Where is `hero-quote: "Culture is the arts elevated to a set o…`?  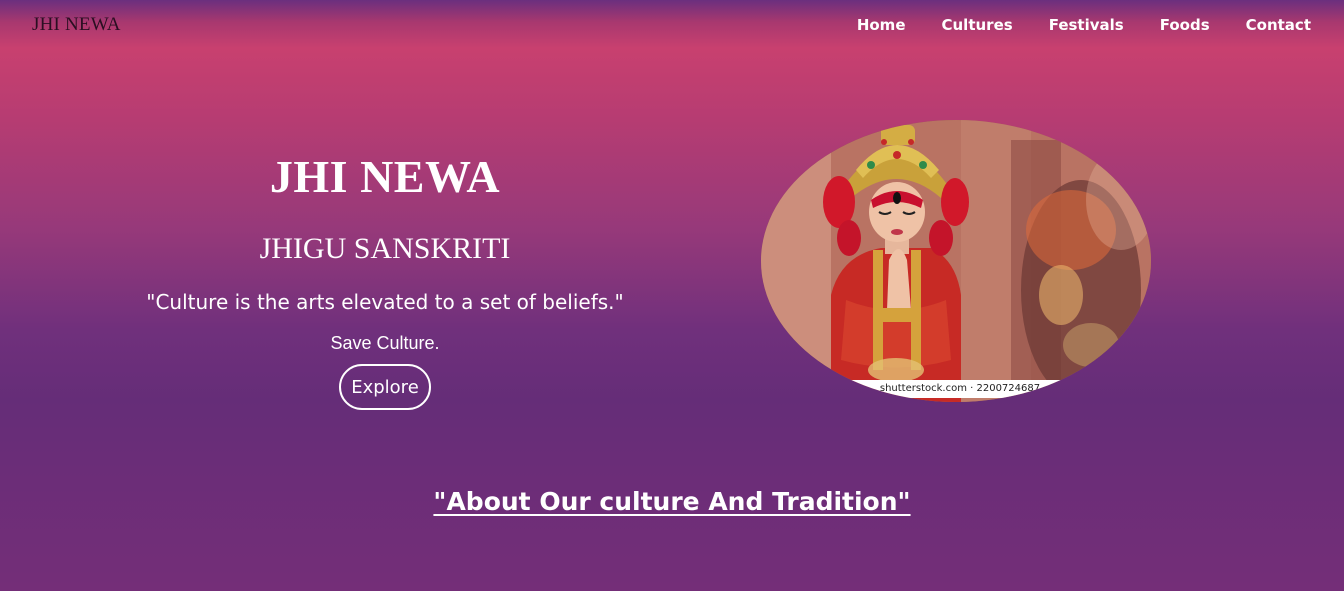 hero-quote: "Culture is the arts elevated to a set o… is located at coordinates (385, 302).